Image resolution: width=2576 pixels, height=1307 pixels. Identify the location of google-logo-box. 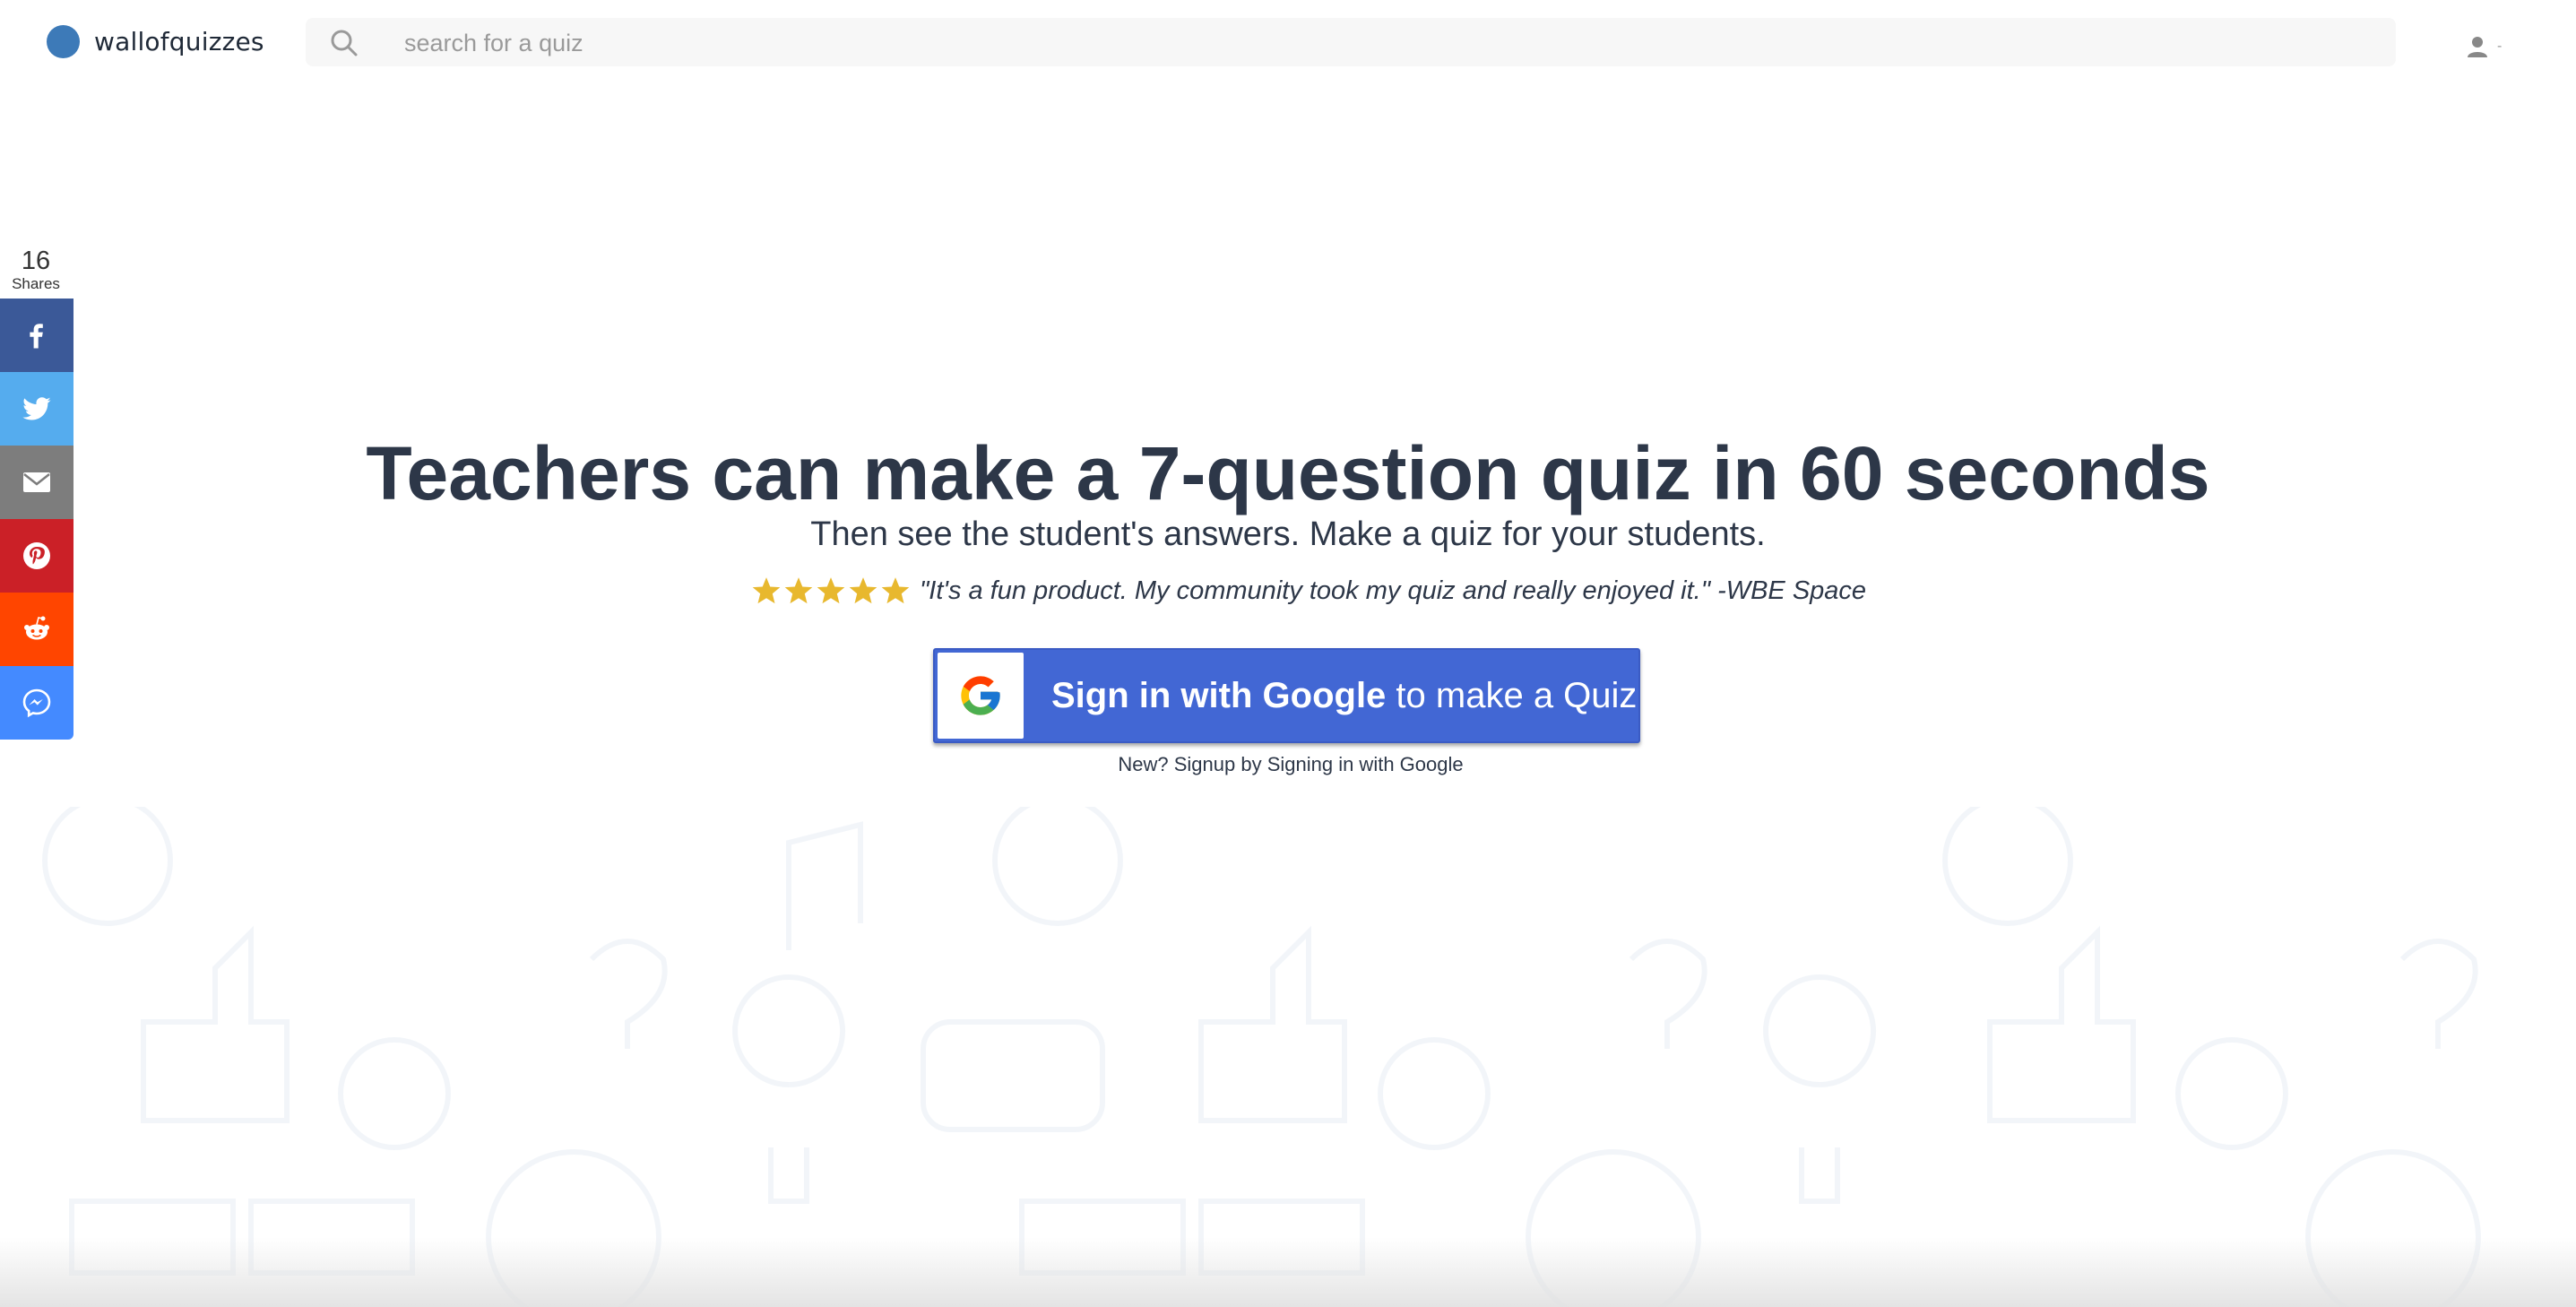
(981, 696).